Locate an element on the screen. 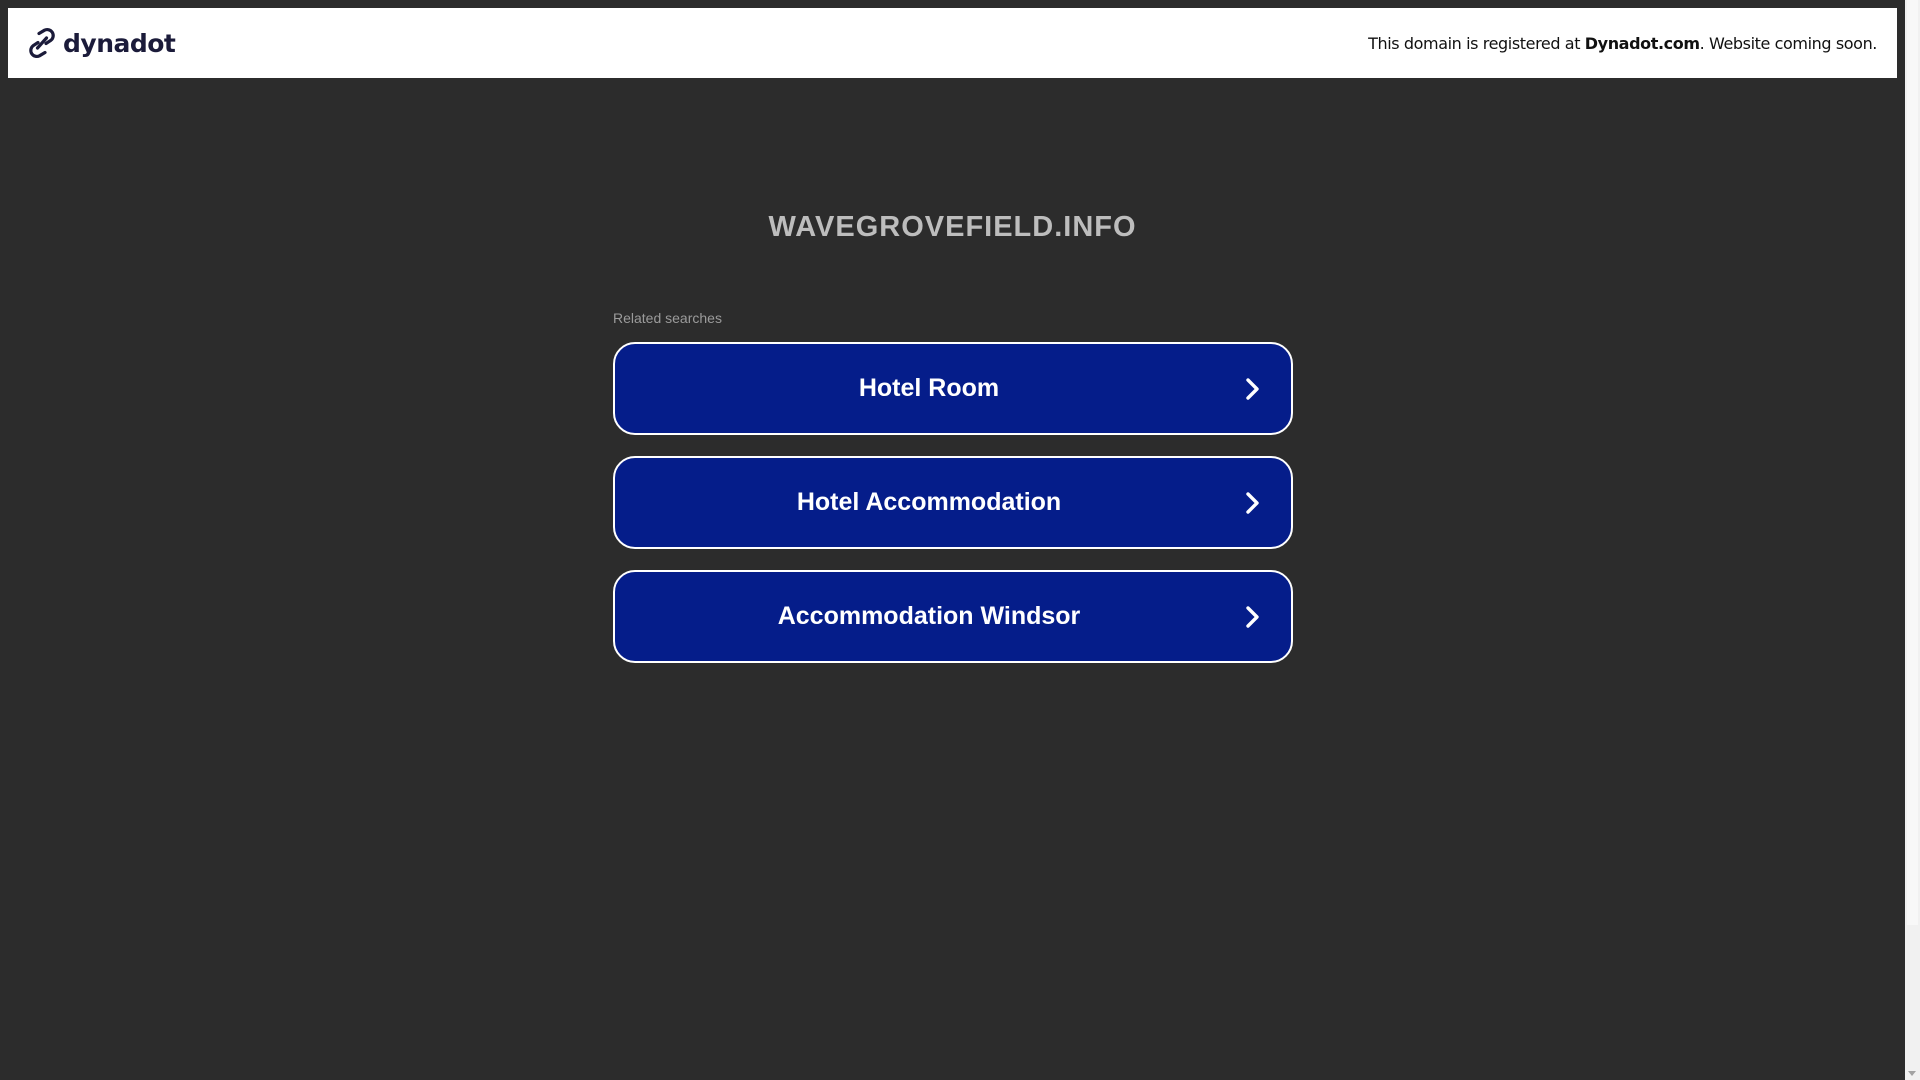  dynadot-link: Dynadot.com is located at coordinates (1642, 43).